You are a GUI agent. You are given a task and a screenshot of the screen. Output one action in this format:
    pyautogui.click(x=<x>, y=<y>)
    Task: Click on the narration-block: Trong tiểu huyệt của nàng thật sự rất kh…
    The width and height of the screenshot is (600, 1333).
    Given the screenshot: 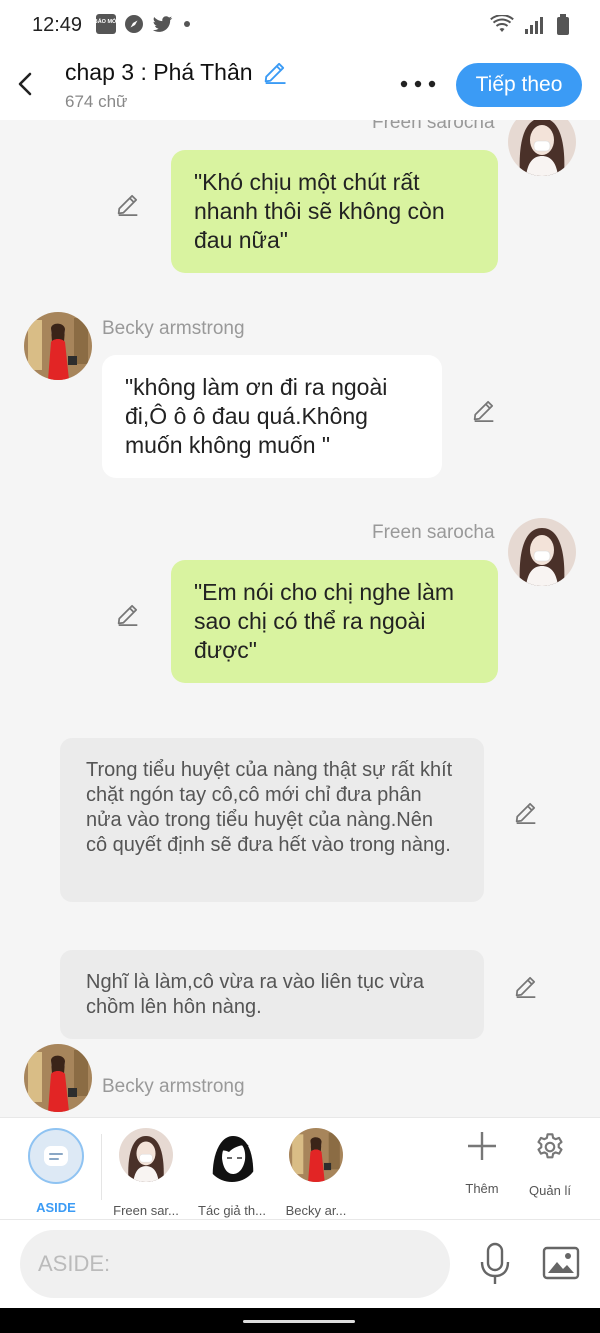 What is the action you would take?
    pyautogui.click(x=272, y=820)
    